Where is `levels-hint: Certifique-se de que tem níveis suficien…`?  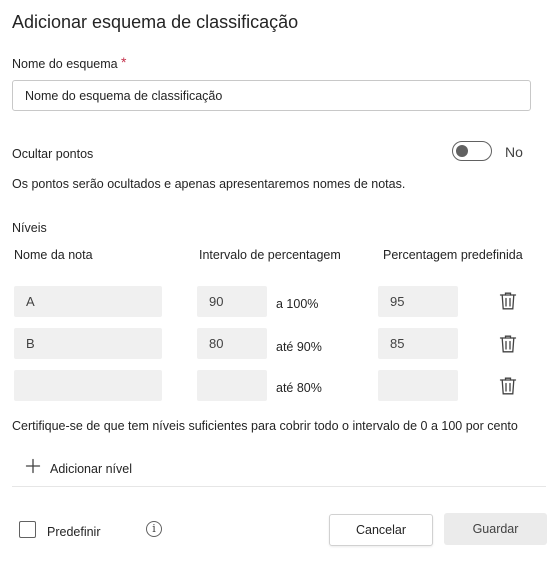
levels-hint: Certifique-se de que tem níveis suficien… is located at coordinates (265, 426).